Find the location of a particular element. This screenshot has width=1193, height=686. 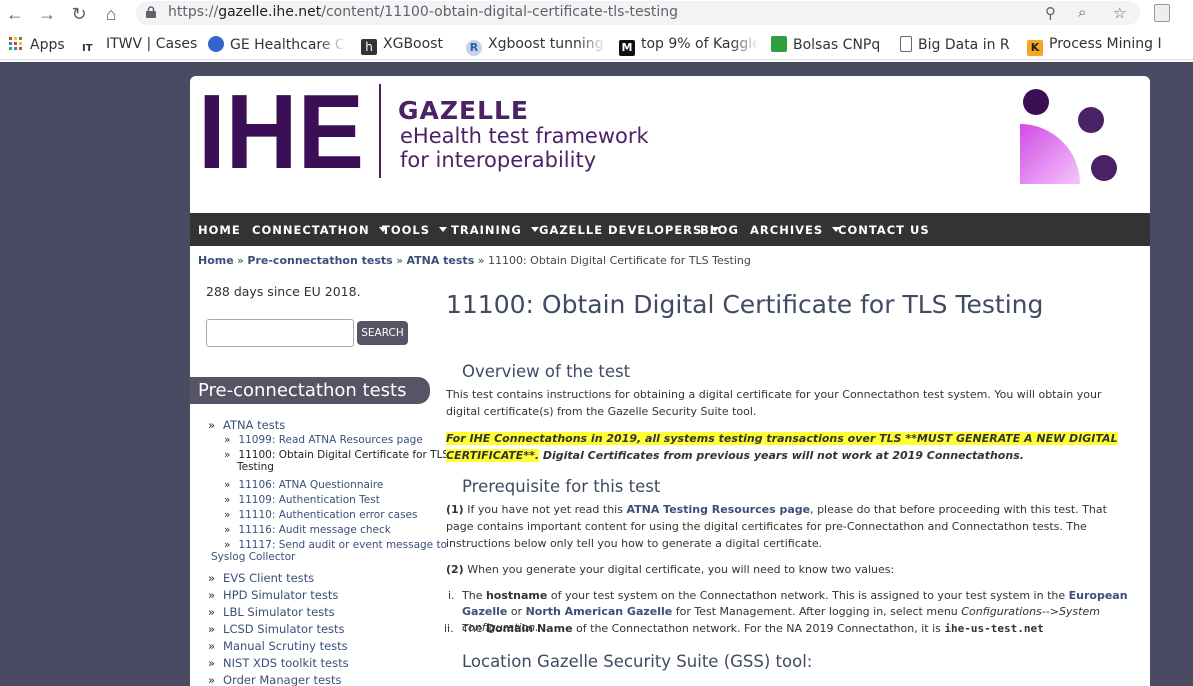

sidebar-item-atna: ATNA tests is located at coordinates (246, 425).